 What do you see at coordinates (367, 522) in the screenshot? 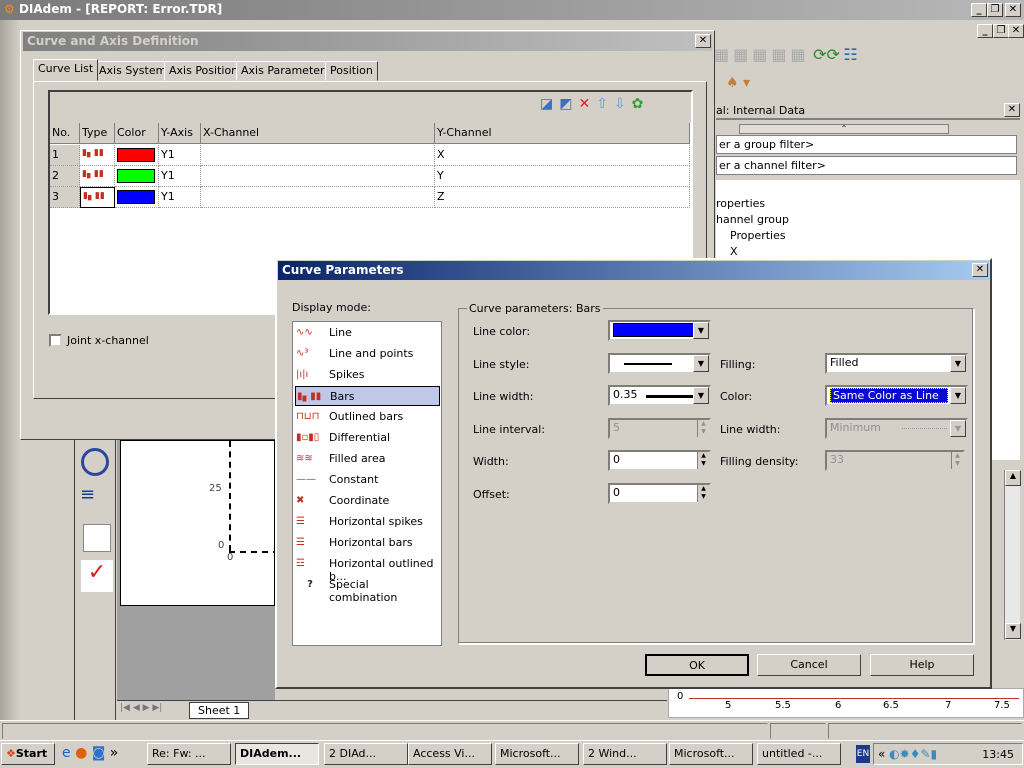
I see `display-mode-item: ☰ Horizontal spikes` at bounding box center [367, 522].